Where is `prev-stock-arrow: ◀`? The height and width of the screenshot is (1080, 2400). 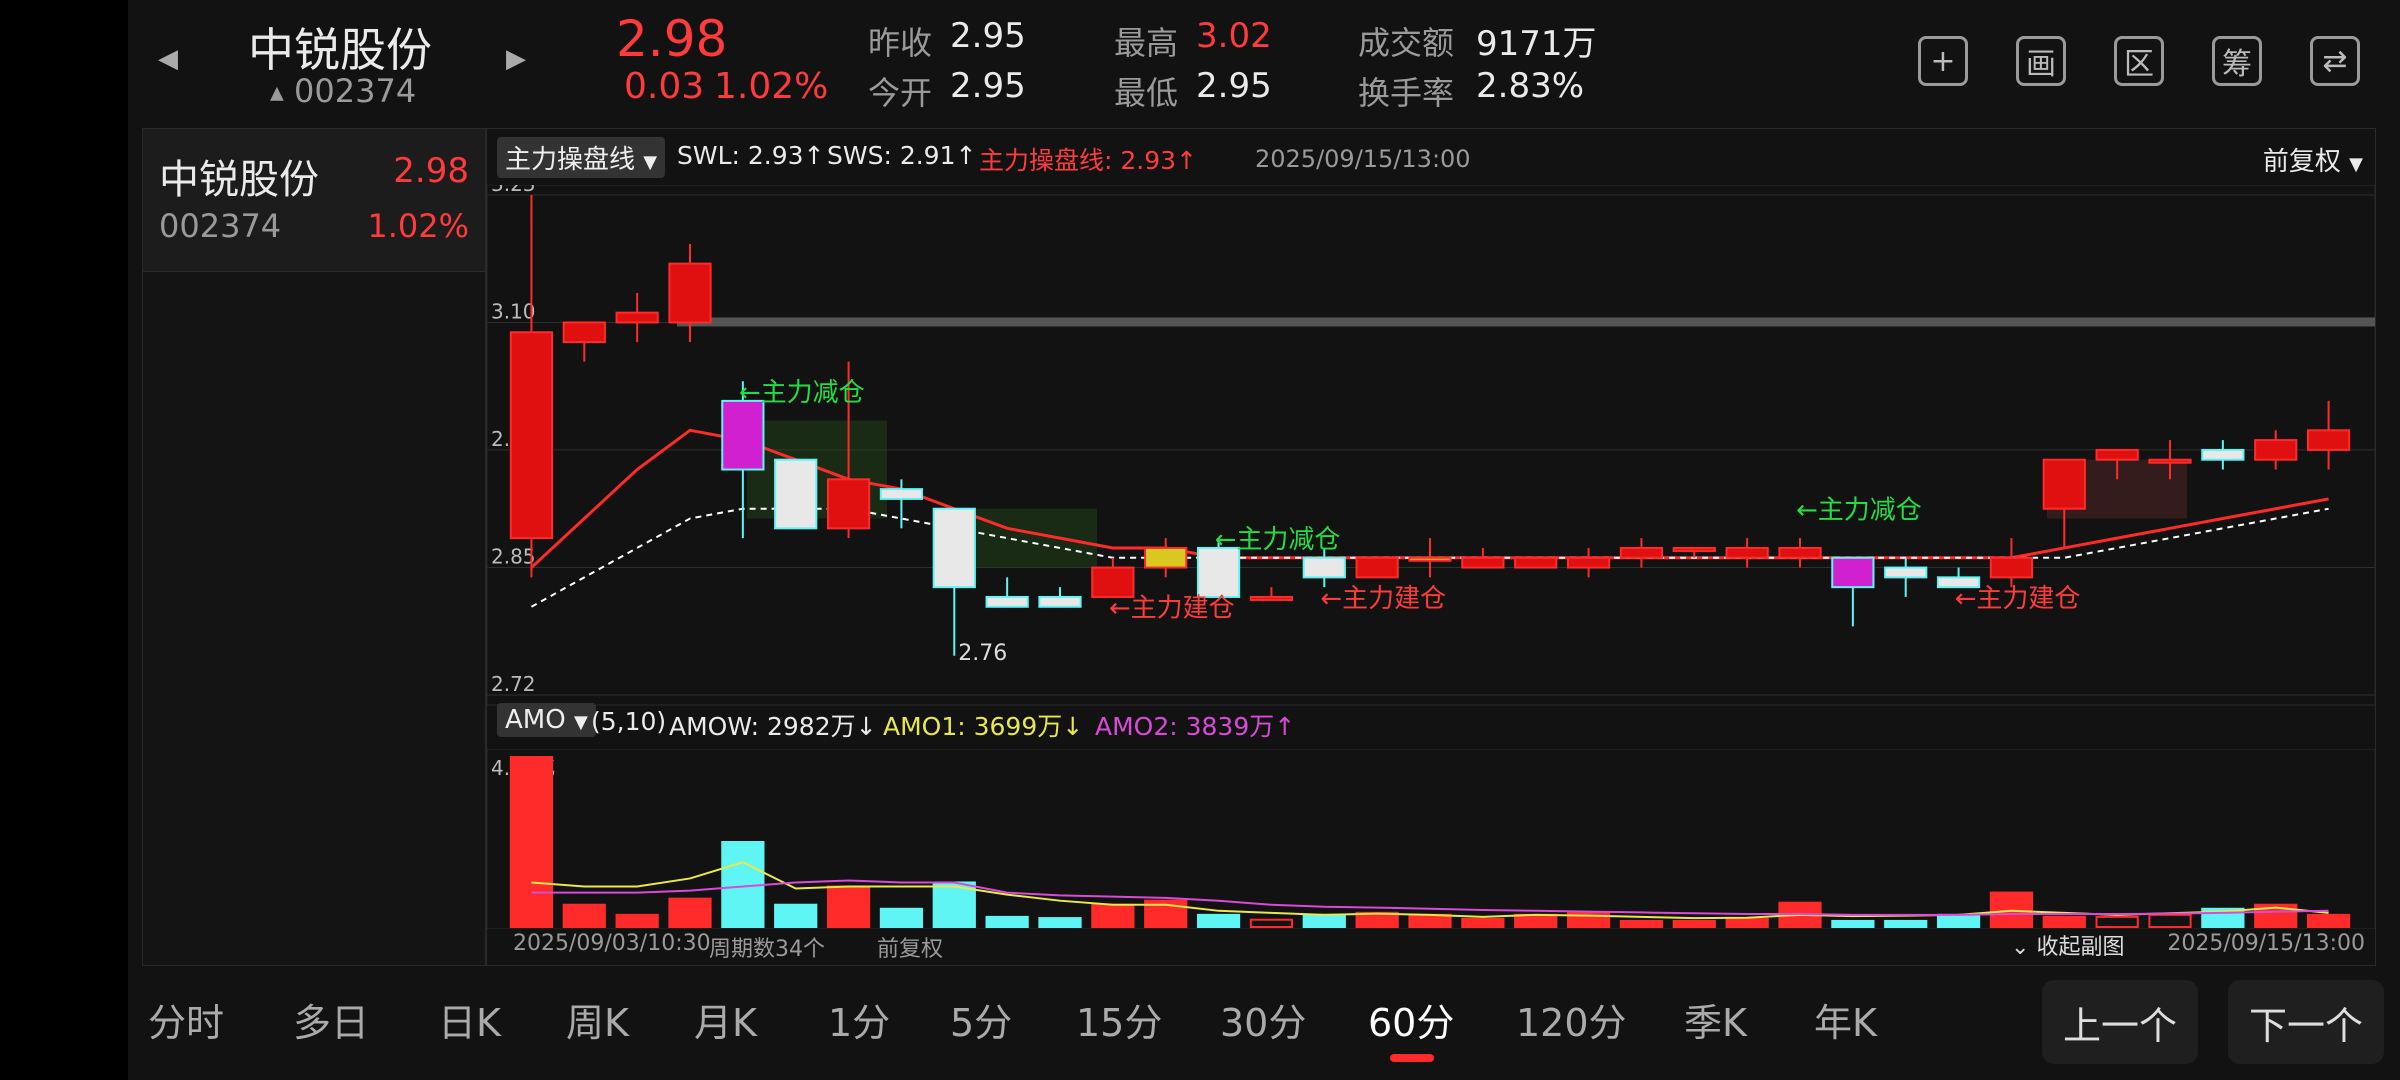 prev-stock-arrow: ◀ is located at coordinates (168, 59).